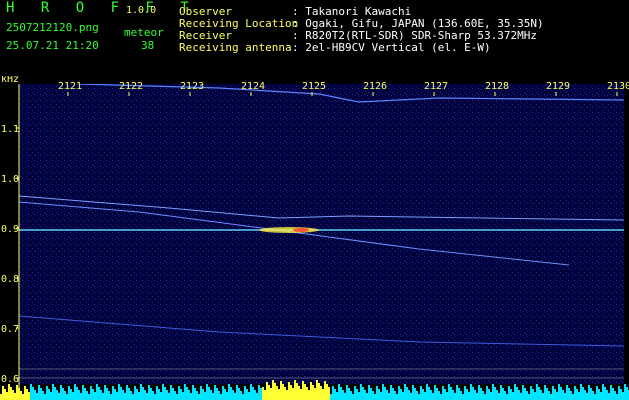  Describe the element at coordinates (10, 379) in the screenshot. I see `freq-tick-label: 0.6` at that location.